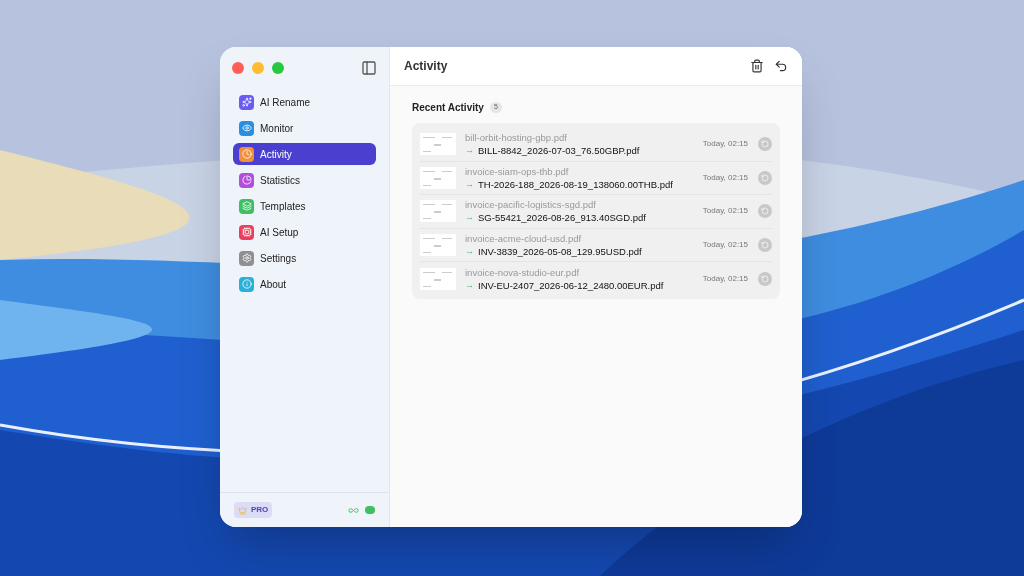 Image resolution: width=1024 pixels, height=576 pixels. I want to click on sidebar-item: AI Rename, so click(304, 102).